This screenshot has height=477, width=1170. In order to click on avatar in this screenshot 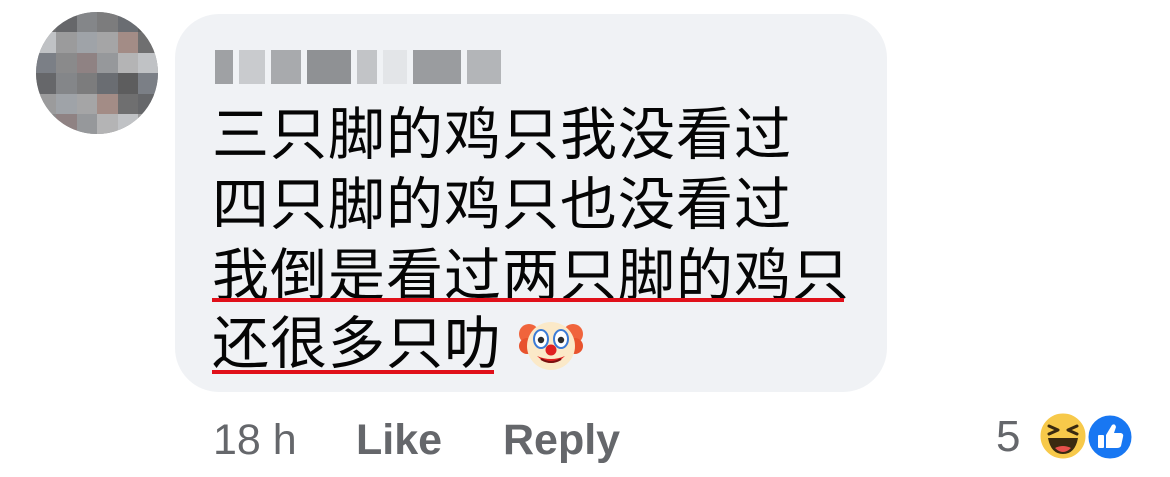, I will do `click(97, 73)`.